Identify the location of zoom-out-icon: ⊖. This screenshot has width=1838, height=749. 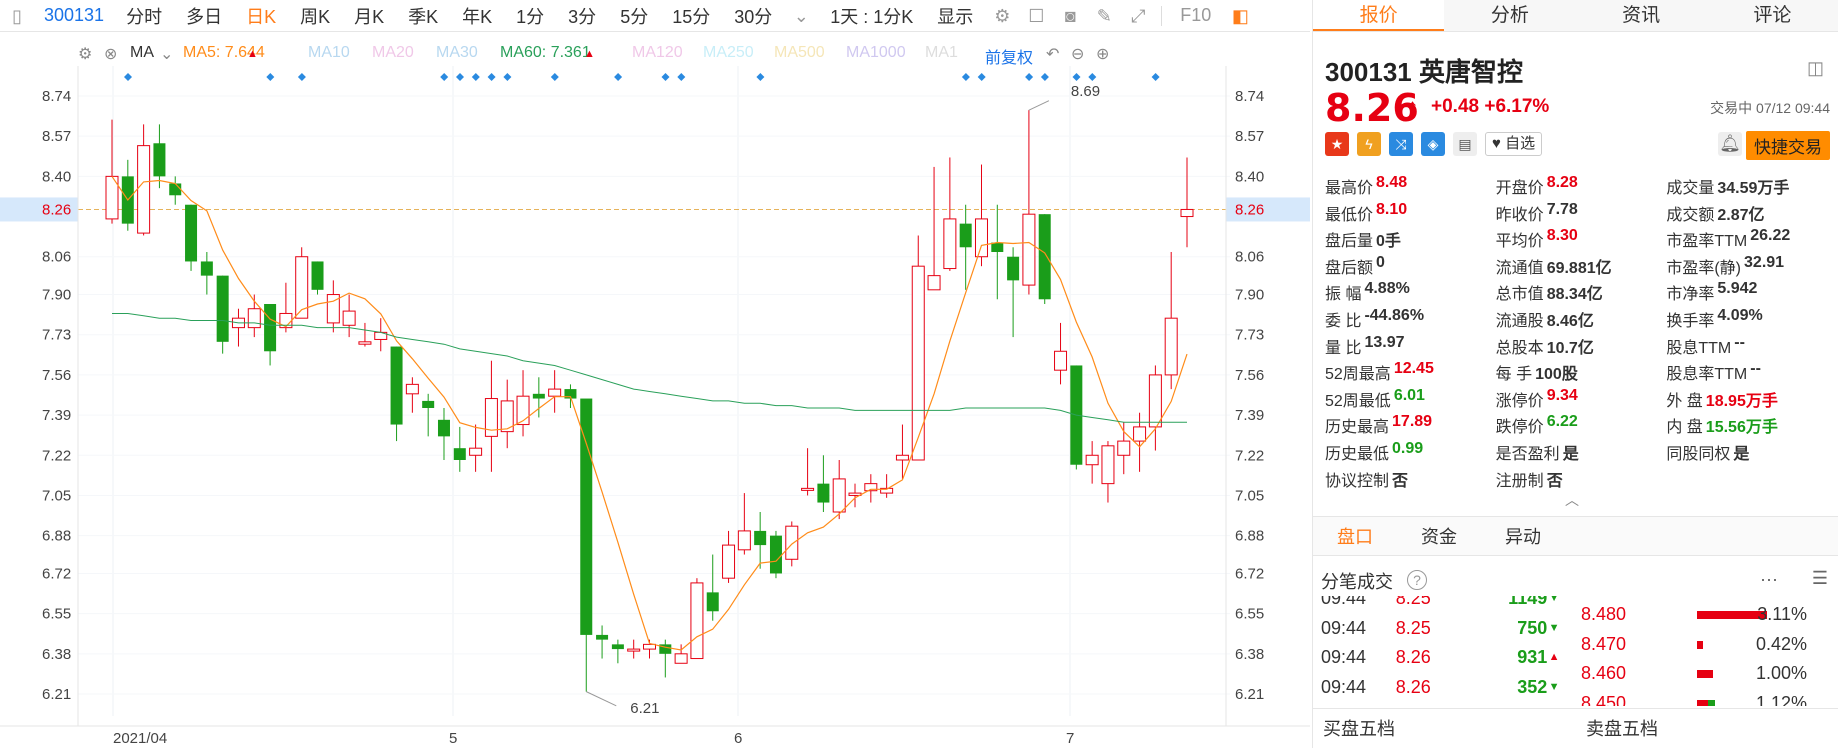
(1077, 54).